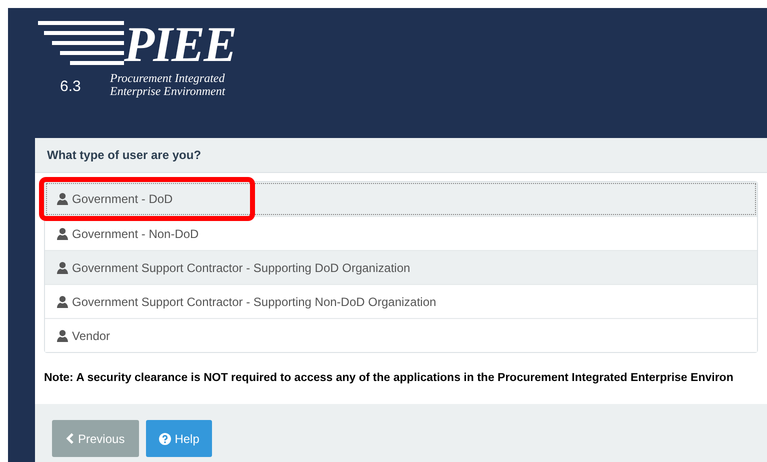 This screenshot has width=767, height=462. Describe the element at coordinates (81, 44) in the screenshot. I see `stripes-icon` at that location.